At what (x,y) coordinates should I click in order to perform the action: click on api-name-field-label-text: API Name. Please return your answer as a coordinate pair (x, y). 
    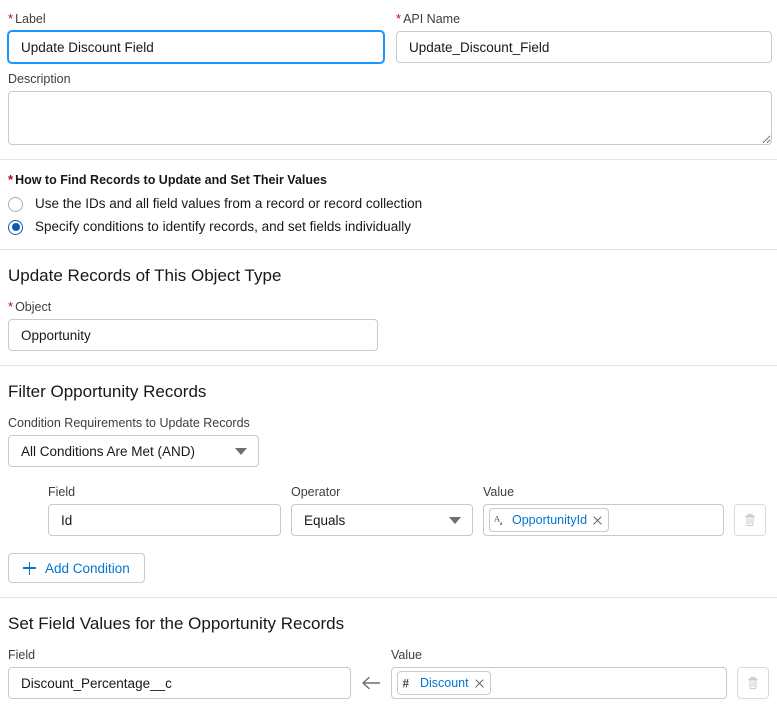
    Looking at the image, I should click on (432, 19).